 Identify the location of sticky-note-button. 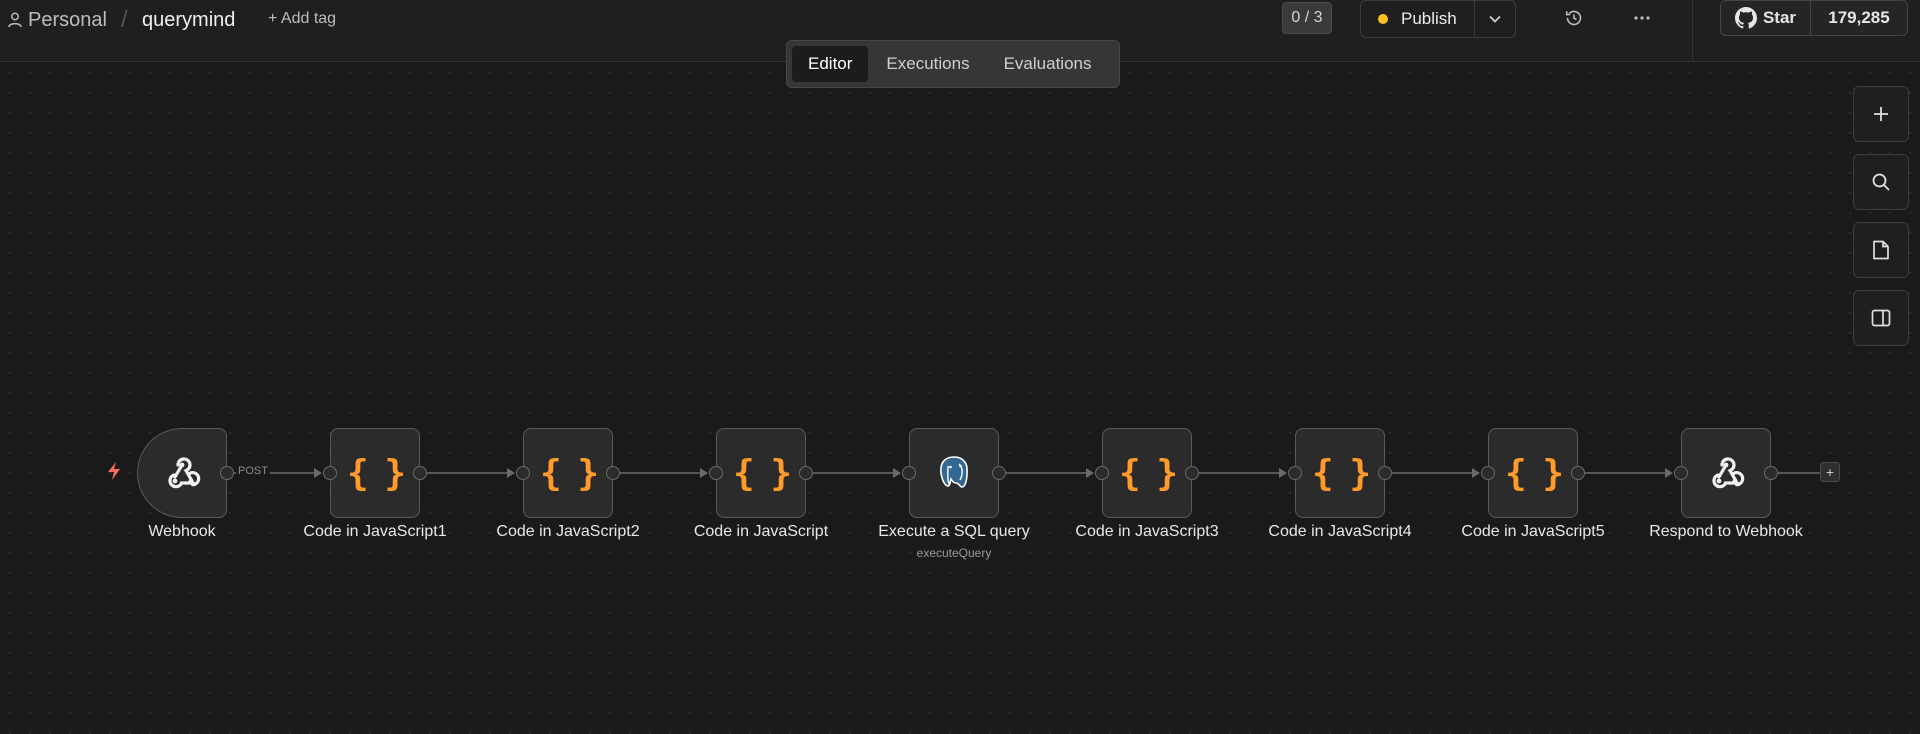
(1881, 250).